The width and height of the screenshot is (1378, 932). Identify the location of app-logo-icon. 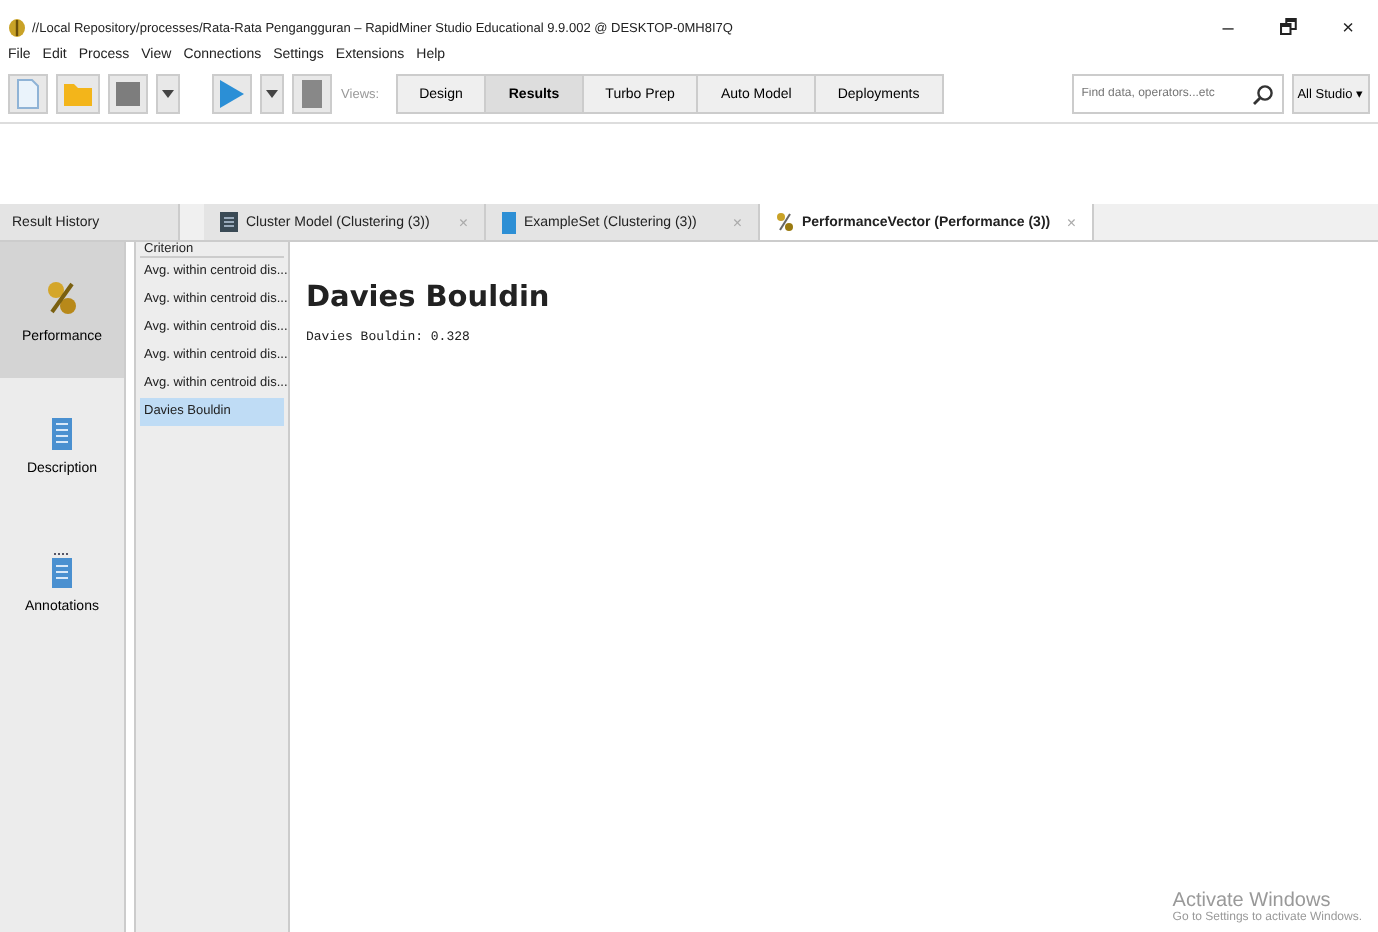
(17, 28).